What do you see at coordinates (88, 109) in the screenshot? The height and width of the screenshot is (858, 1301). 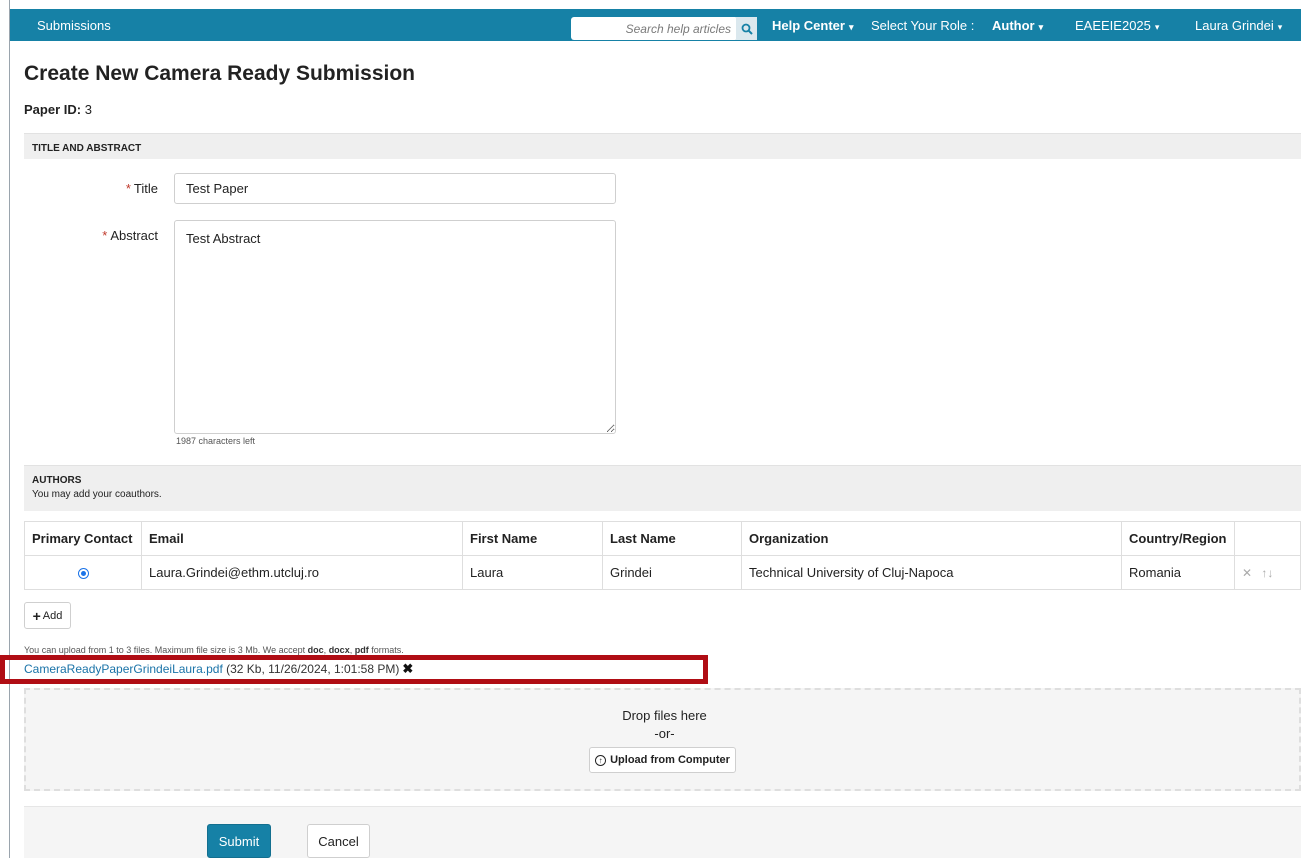 I see `paper-id-value: 3` at bounding box center [88, 109].